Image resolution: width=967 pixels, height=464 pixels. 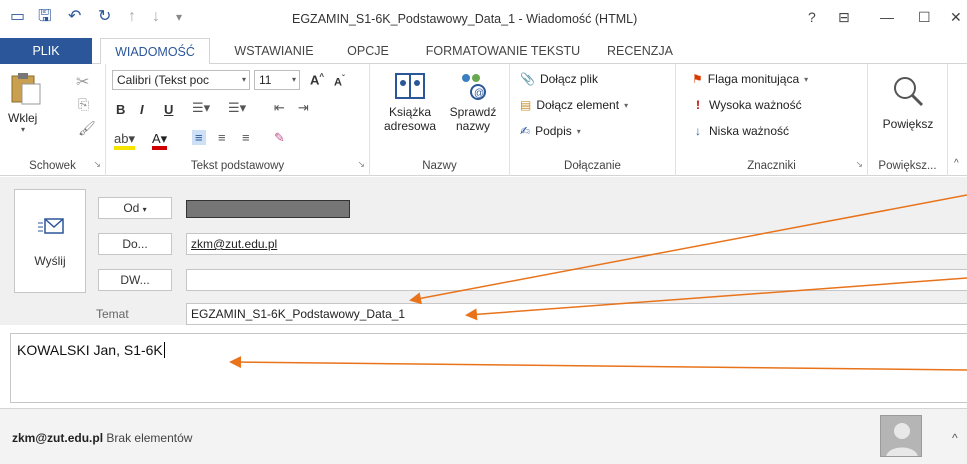 I want to click on followup-flag-label: Flaga monitująca, so click(x=753, y=79).